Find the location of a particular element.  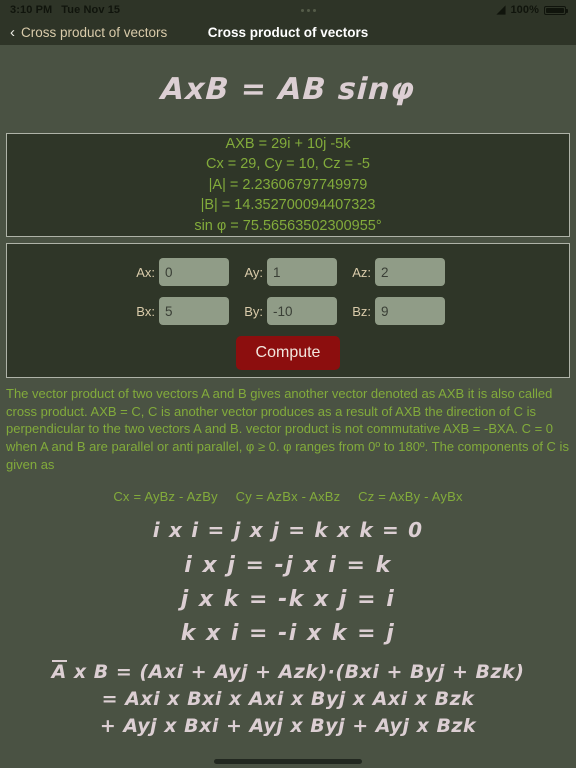

battery-percent: 100% is located at coordinates (524, 10).